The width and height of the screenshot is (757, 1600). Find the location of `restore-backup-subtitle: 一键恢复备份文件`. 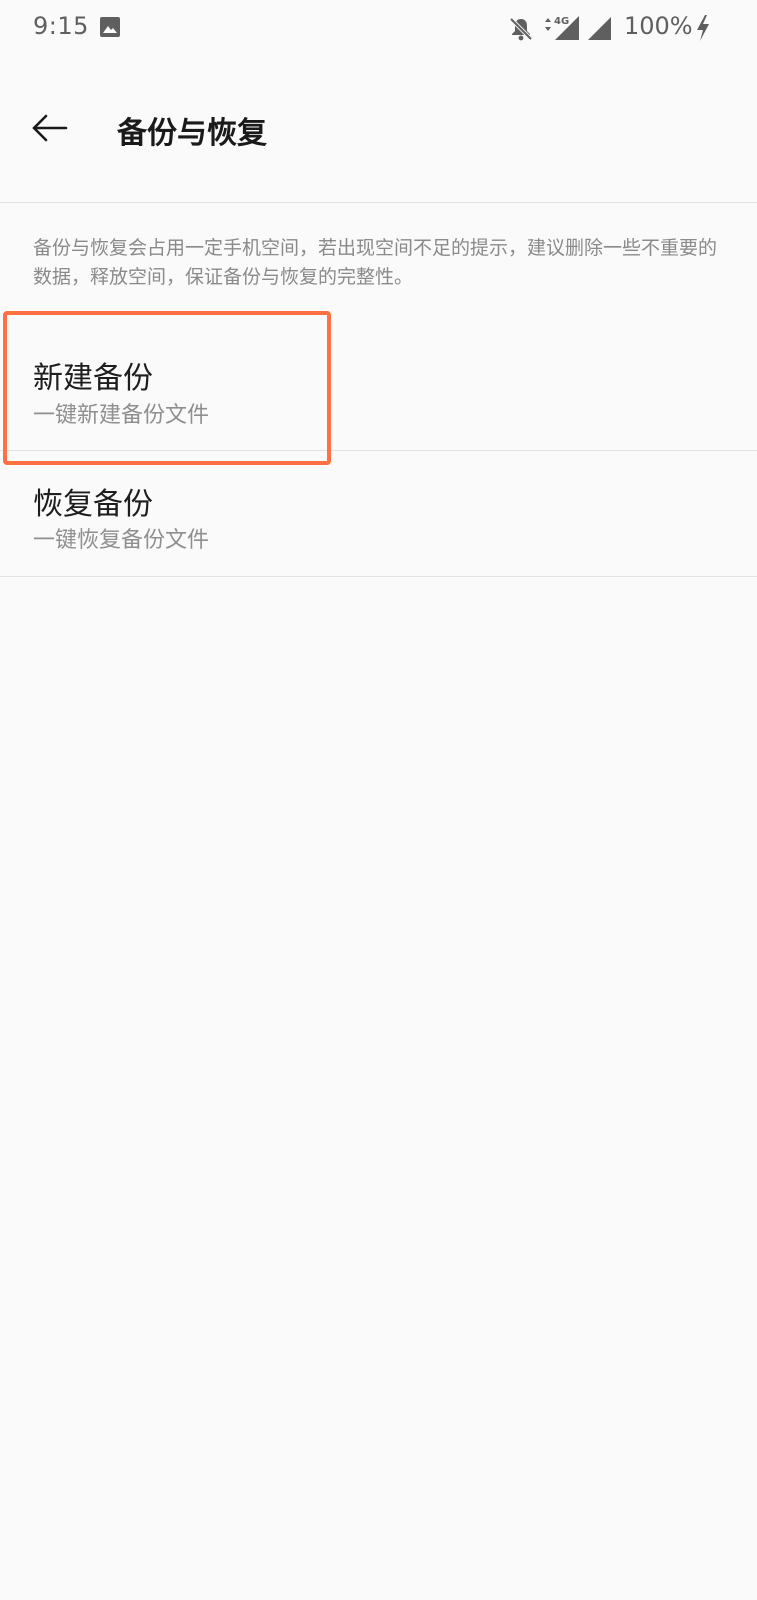

restore-backup-subtitle: 一键恢复备份文件 is located at coordinates (121, 540).